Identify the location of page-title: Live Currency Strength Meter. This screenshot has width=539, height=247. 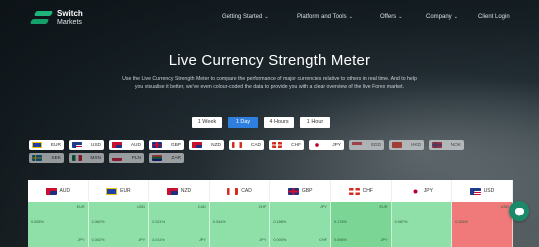
(269, 60).